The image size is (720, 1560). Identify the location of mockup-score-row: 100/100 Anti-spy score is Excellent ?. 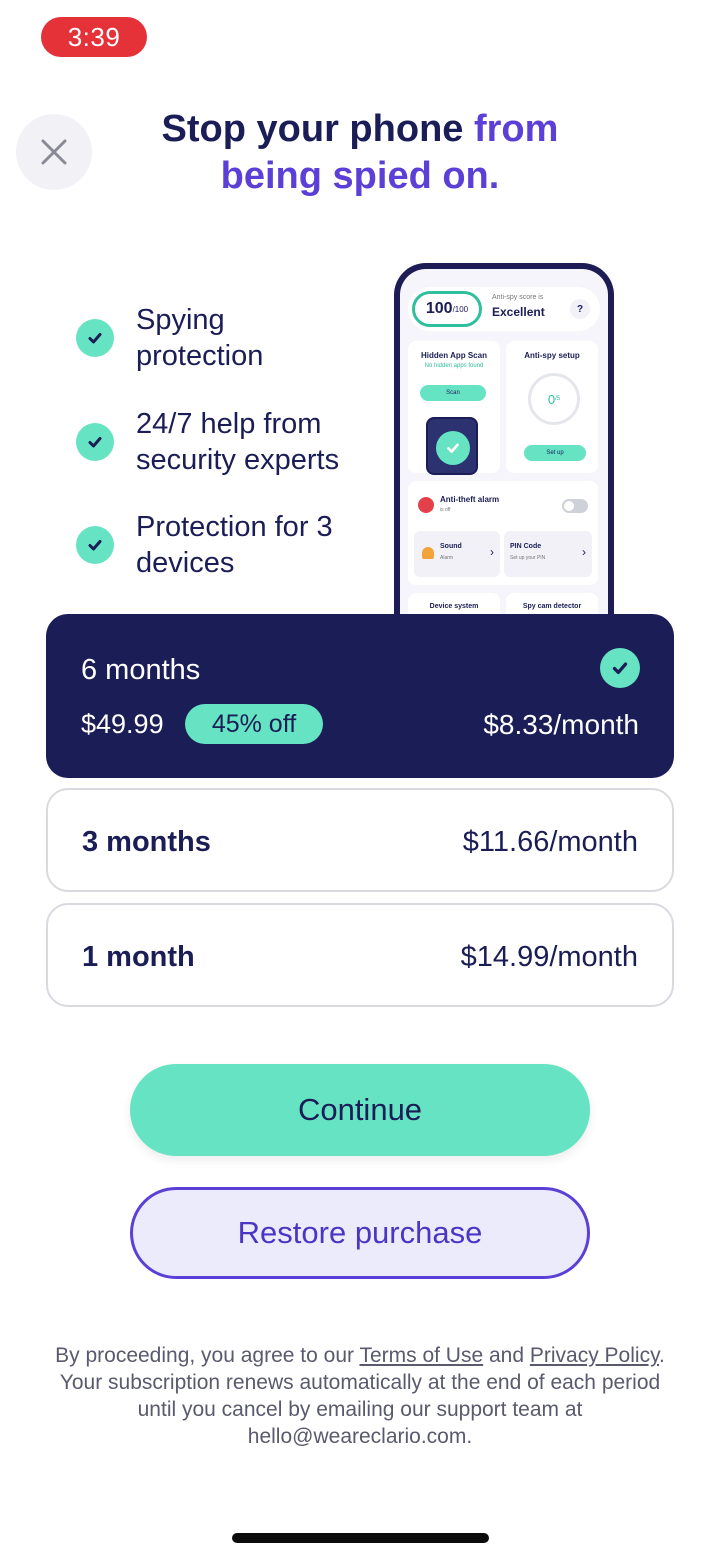
(504, 309).